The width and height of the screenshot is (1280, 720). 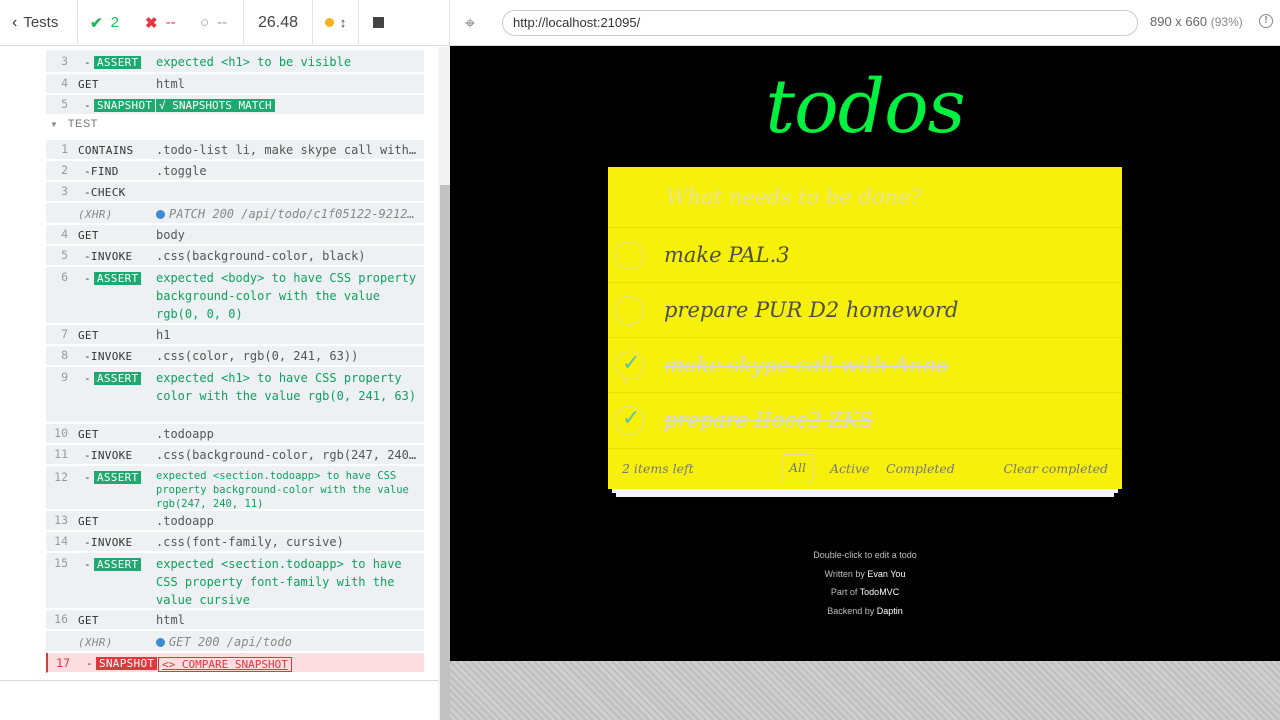 What do you see at coordinates (126, 663) in the screenshot?
I see `command-badge: SNAPSHOT` at bounding box center [126, 663].